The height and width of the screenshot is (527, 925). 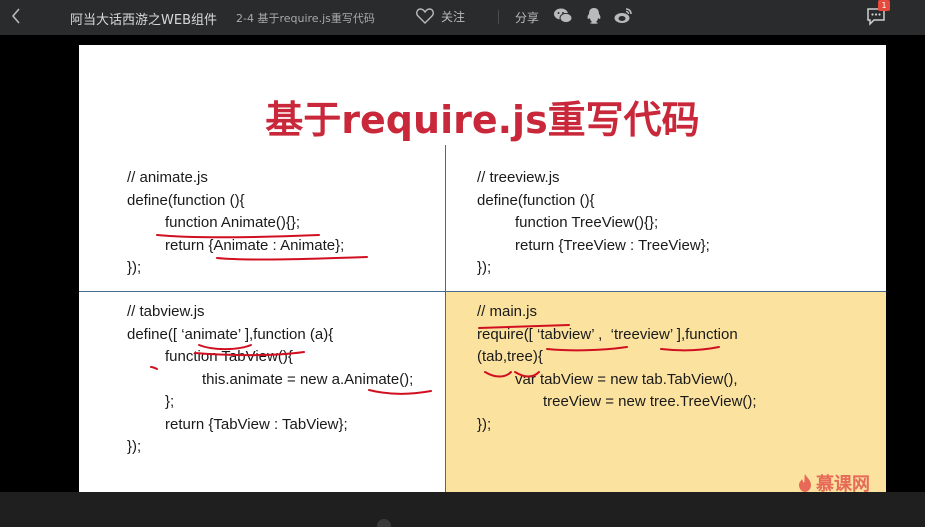 What do you see at coordinates (453, 16) in the screenshot?
I see `follow-label: 关注` at bounding box center [453, 16].